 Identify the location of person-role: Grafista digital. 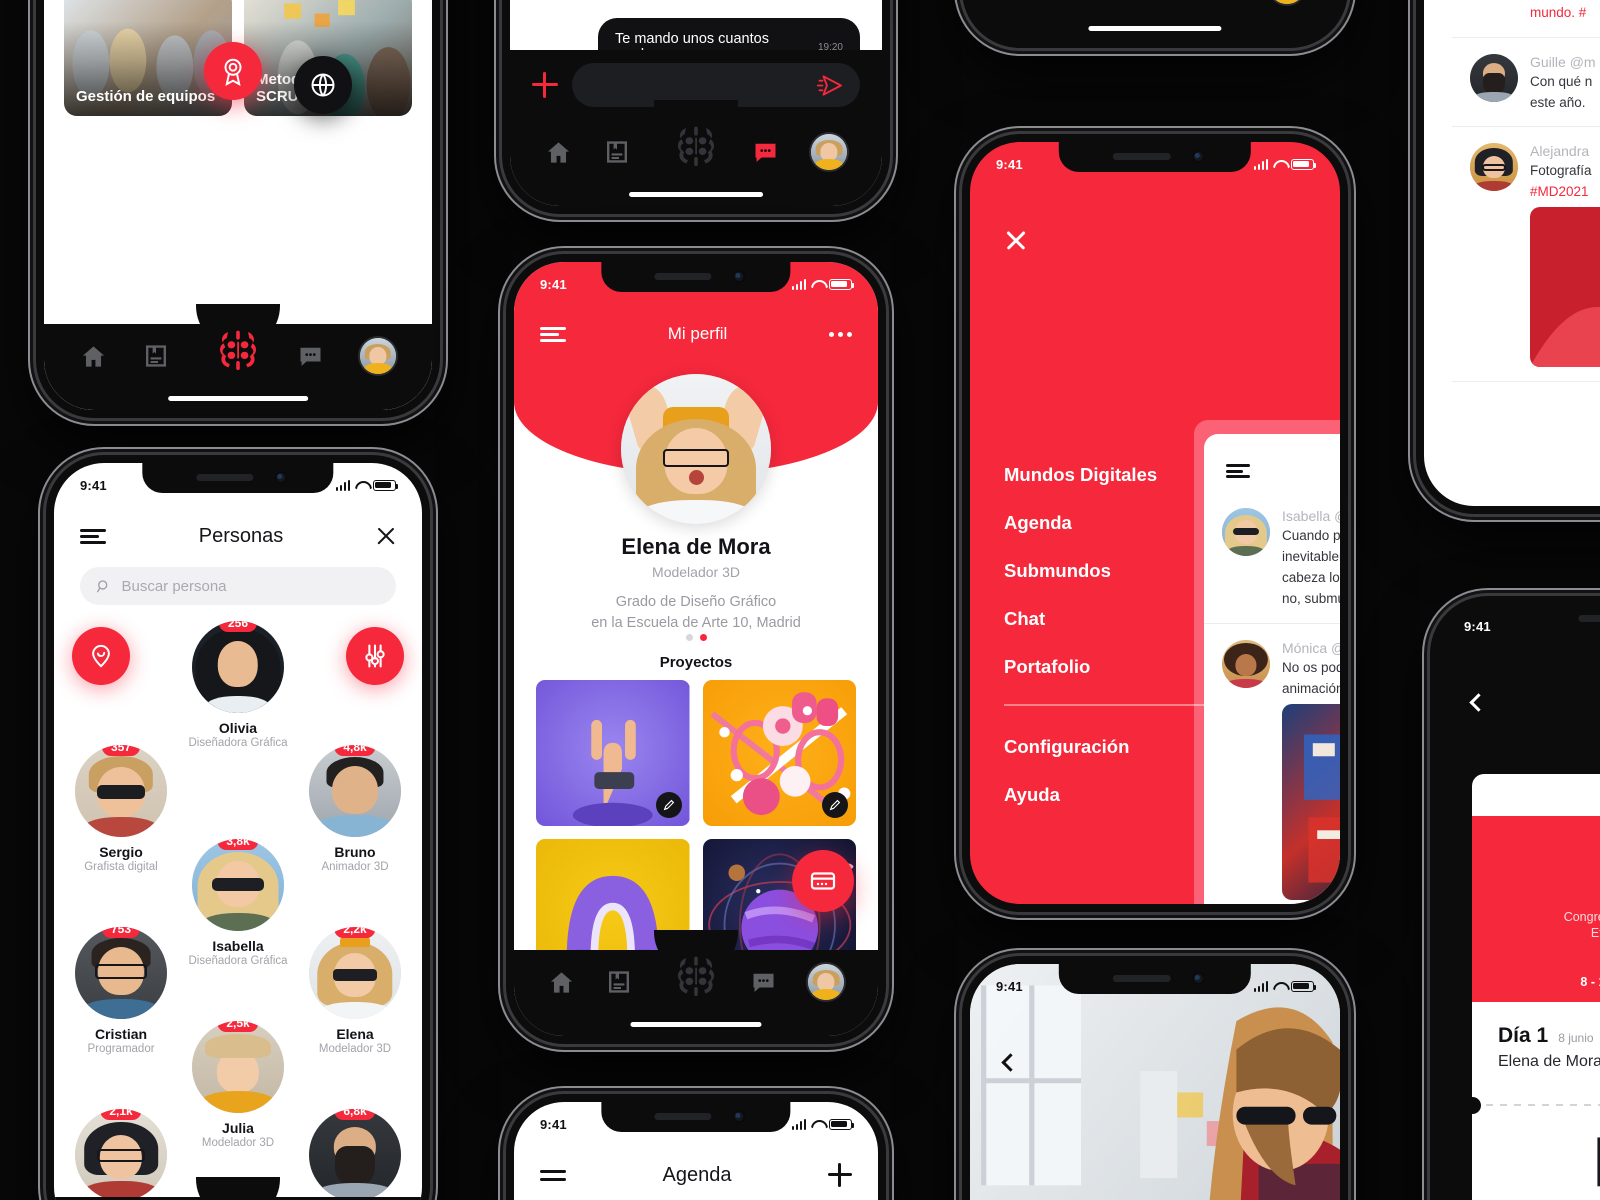
(121, 867).